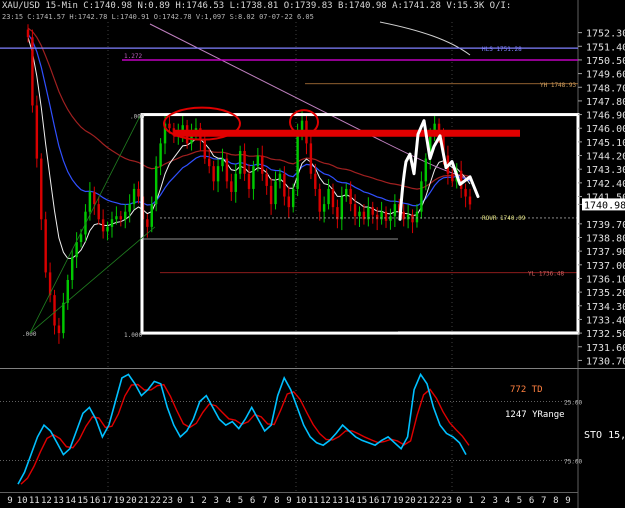 Image resolution: width=625 pixels, height=508 pixels. I want to click on time-label-7: 16, so click(94, 501).